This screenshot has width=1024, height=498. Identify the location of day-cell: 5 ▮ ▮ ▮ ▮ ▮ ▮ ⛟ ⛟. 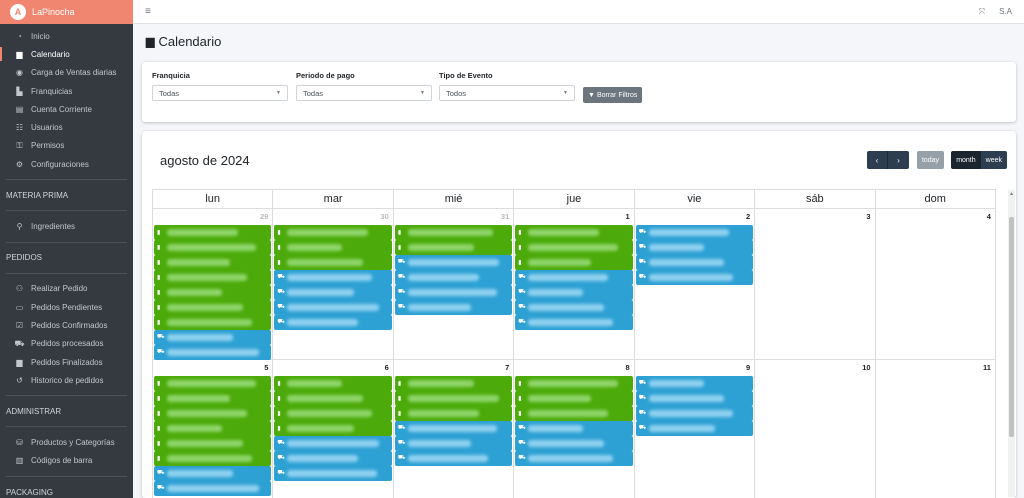
(212, 429).